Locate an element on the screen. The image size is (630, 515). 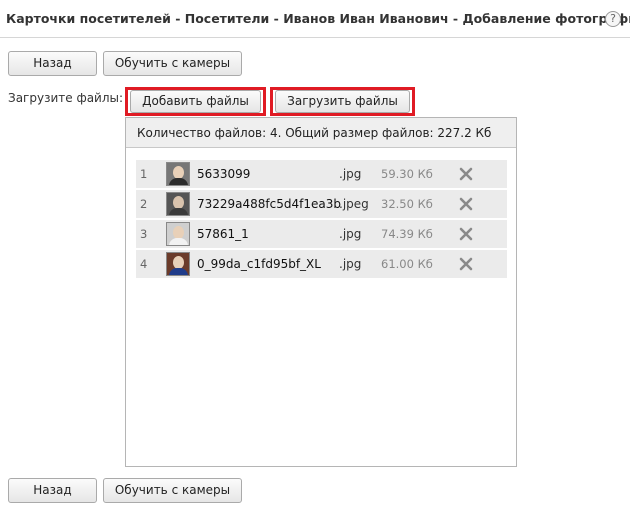
help-question-icon: ? is located at coordinates (613, 19).